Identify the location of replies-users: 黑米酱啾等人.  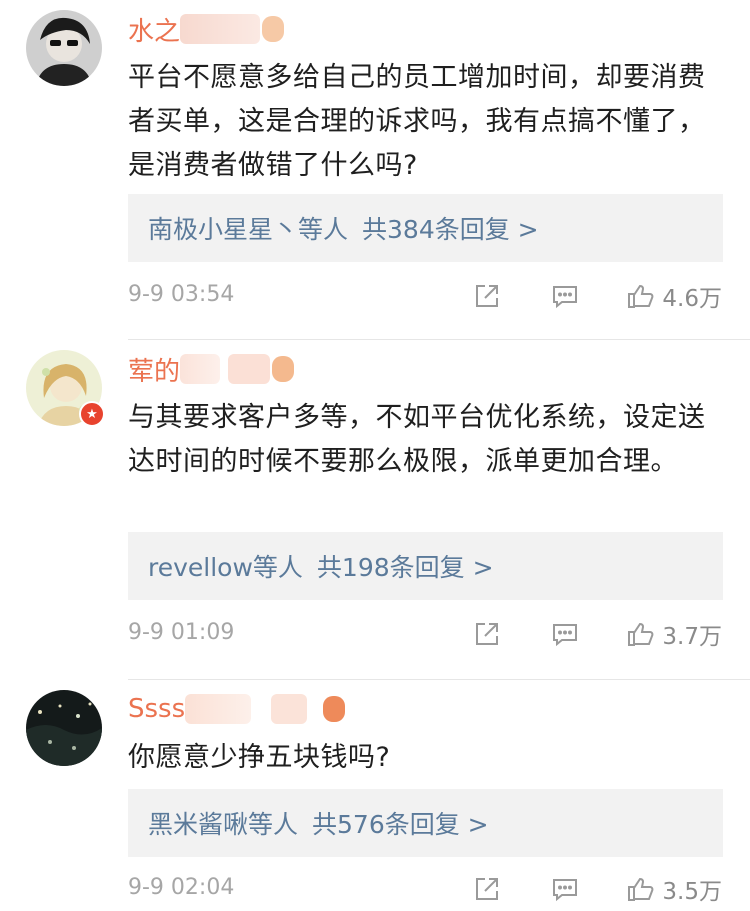
(223, 824).